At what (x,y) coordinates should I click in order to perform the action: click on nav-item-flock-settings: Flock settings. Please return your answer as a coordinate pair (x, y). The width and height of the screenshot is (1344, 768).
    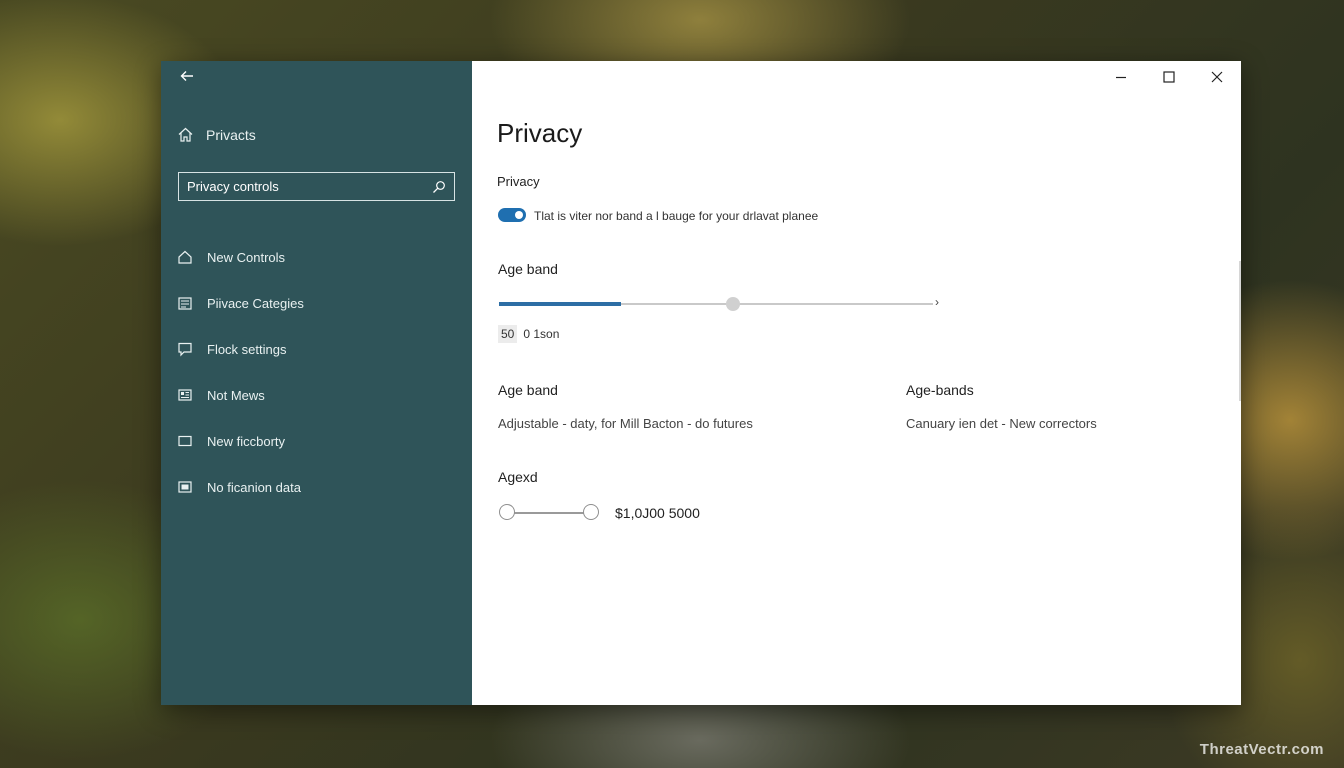
    Looking at the image, I should click on (240, 349).